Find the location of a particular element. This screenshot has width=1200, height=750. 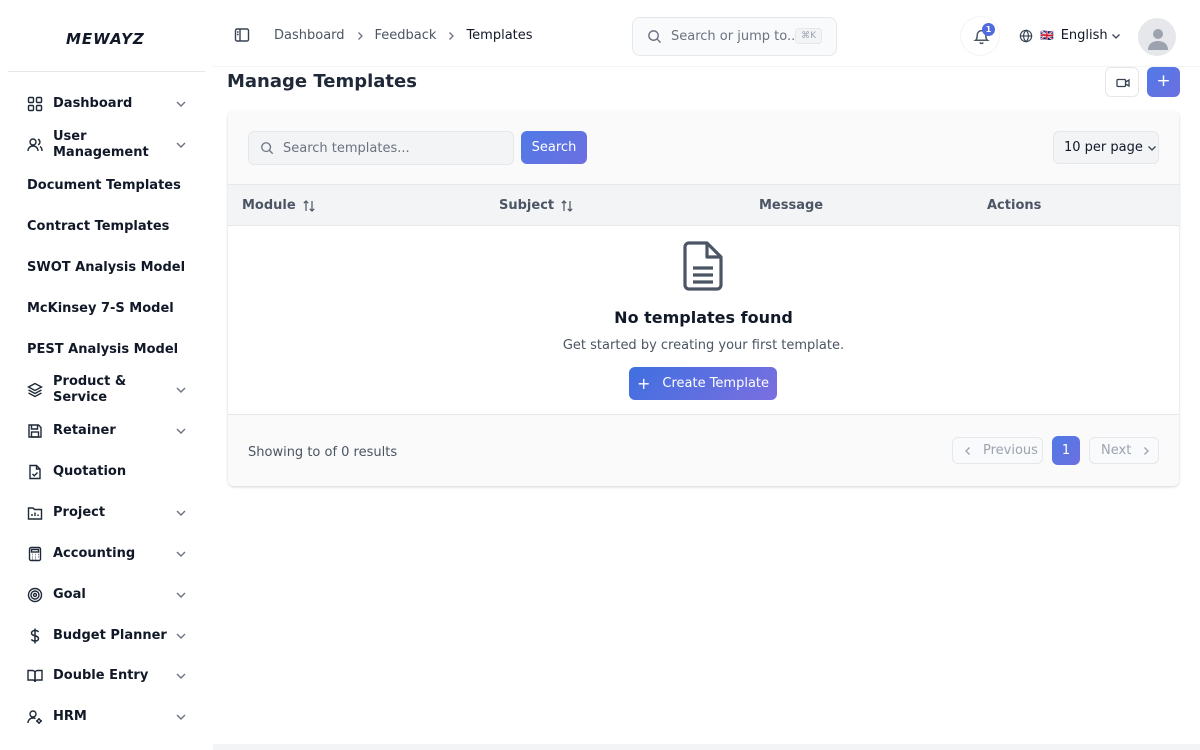

shortcut-hint: ⌘K is located at coordinates (808, 36).